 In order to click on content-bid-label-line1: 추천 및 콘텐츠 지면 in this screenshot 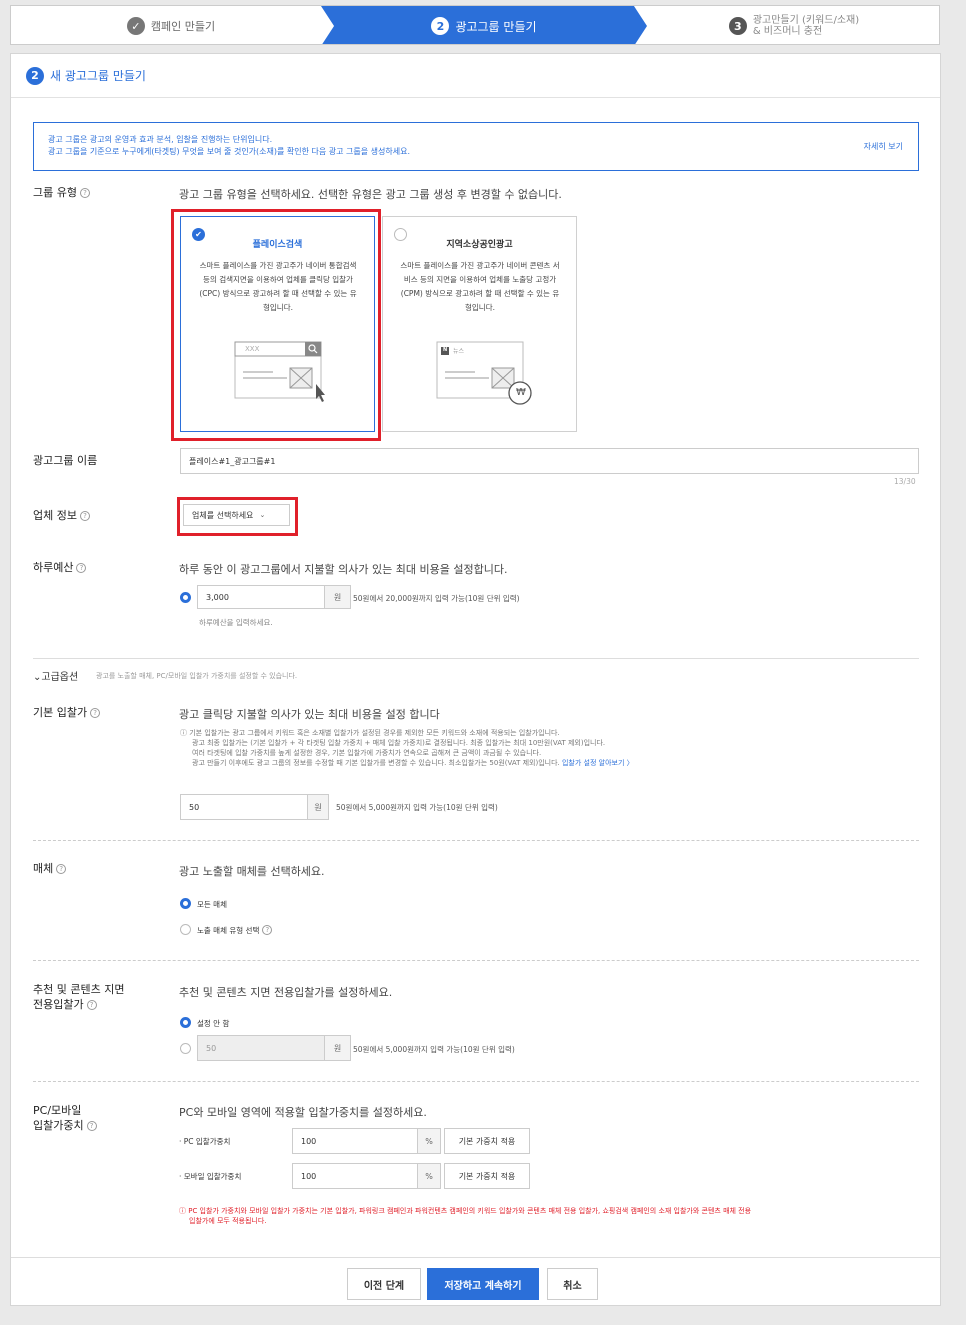, I will do `click(79, 989)`.